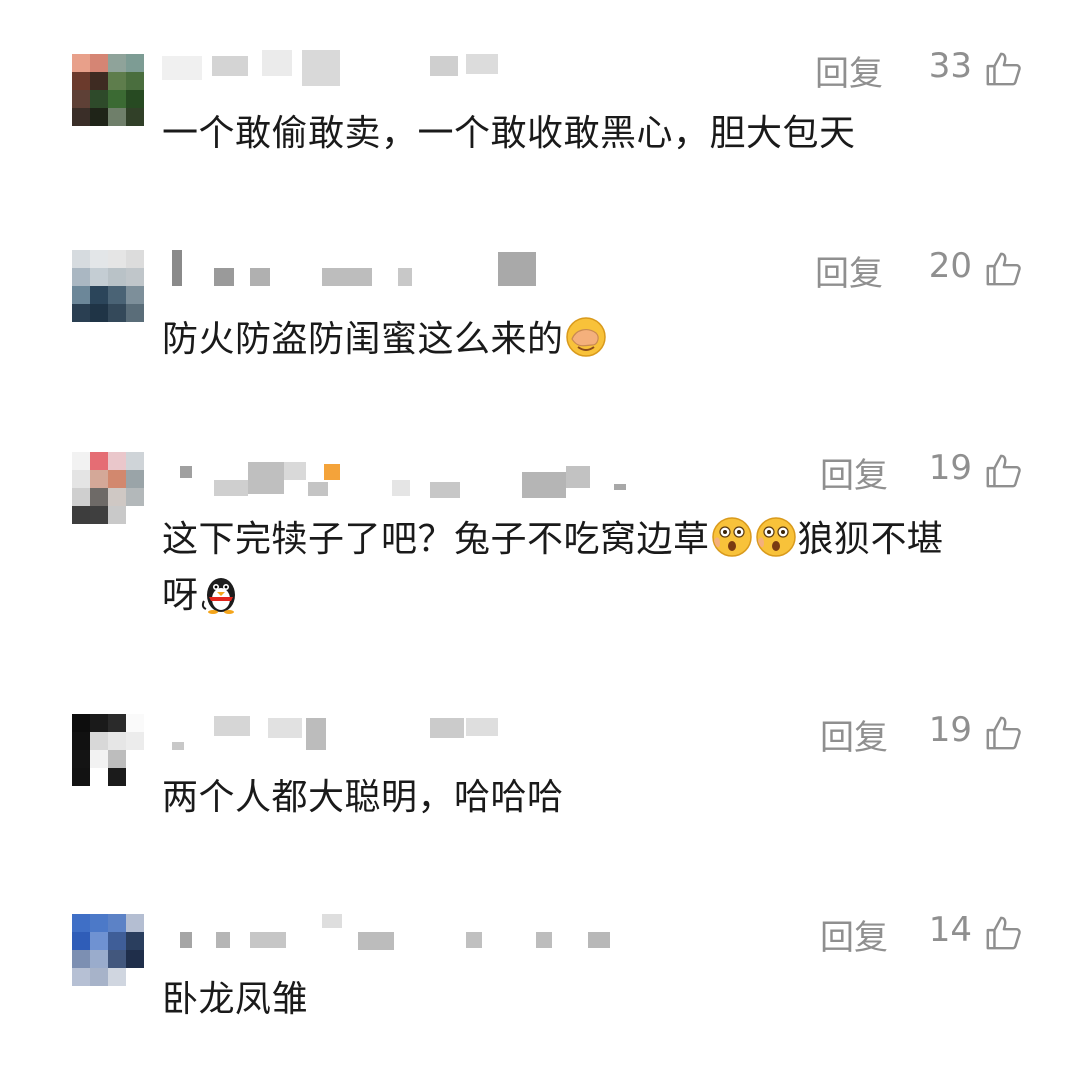 The width and height of the screenshot is (1080, 1070). Describe the element at coordinates (602, 568) in the screenshot. I see `comment-text: 这下完犊子了吧？兔子不吃窝边草 狼狈不堪 呀` at that location.